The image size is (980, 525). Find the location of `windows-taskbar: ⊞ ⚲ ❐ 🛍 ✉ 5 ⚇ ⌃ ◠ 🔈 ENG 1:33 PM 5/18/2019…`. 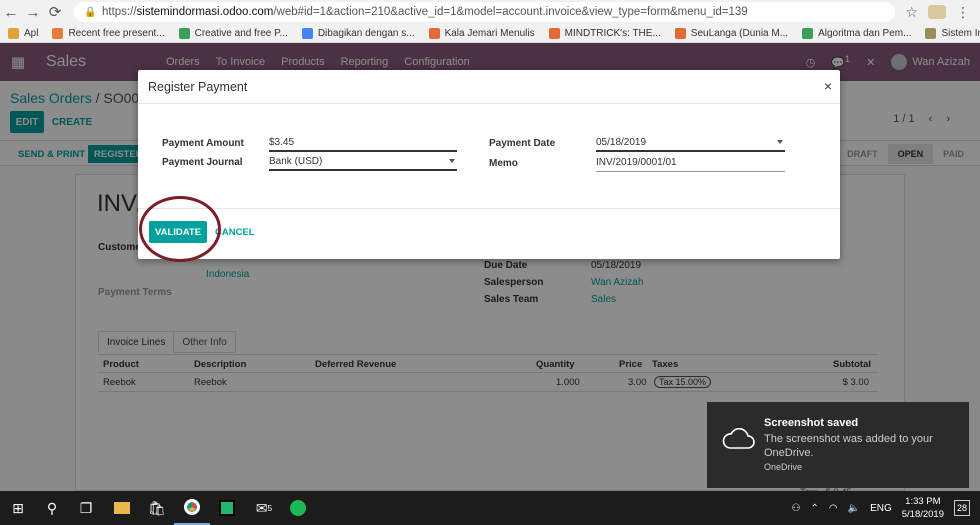

windows-taskbar: ⊞ ⚲ ❐ 🛍 ✉ 5 ⚇ ⌃ ◠ 🔈 ENG 1:33 PM 5/18/2019… is located at coordinates (490, 508).